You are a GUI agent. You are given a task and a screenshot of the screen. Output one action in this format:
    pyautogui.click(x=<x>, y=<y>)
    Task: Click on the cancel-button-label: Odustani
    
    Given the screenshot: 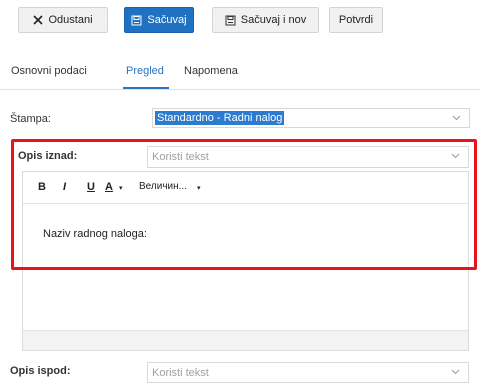 What is the action you would take?
    pyautogui.click(x=70, y=20)
    